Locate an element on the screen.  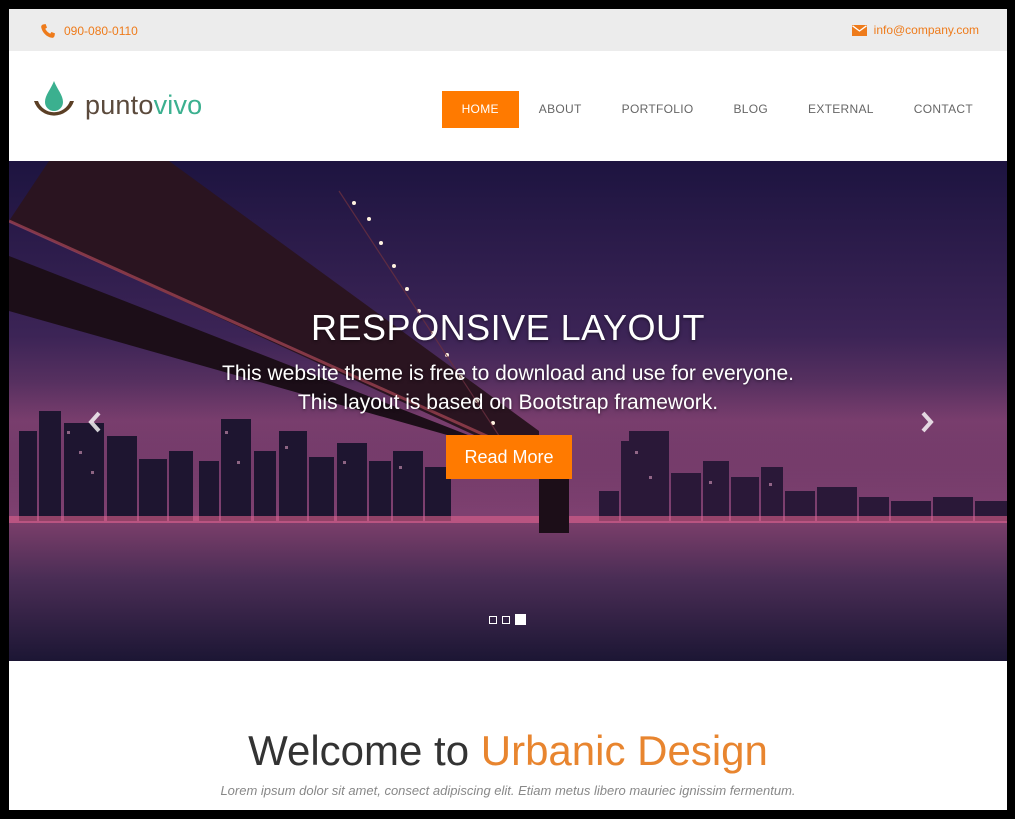
nav-contact: CONTACT is located at coordinates (943, 109).